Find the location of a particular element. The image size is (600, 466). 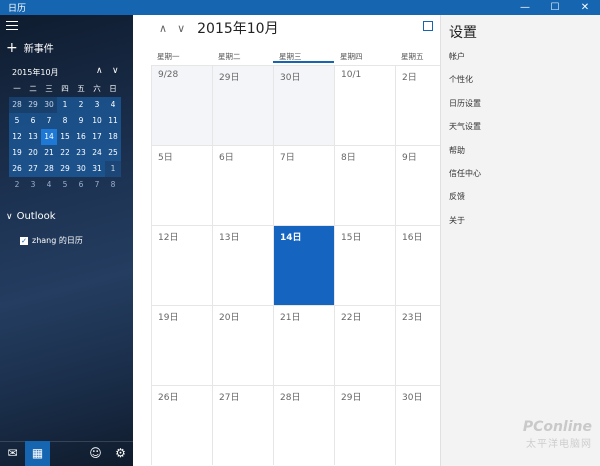

checkbox-checked-icon: ✓ is located at coordinates (24, 240).